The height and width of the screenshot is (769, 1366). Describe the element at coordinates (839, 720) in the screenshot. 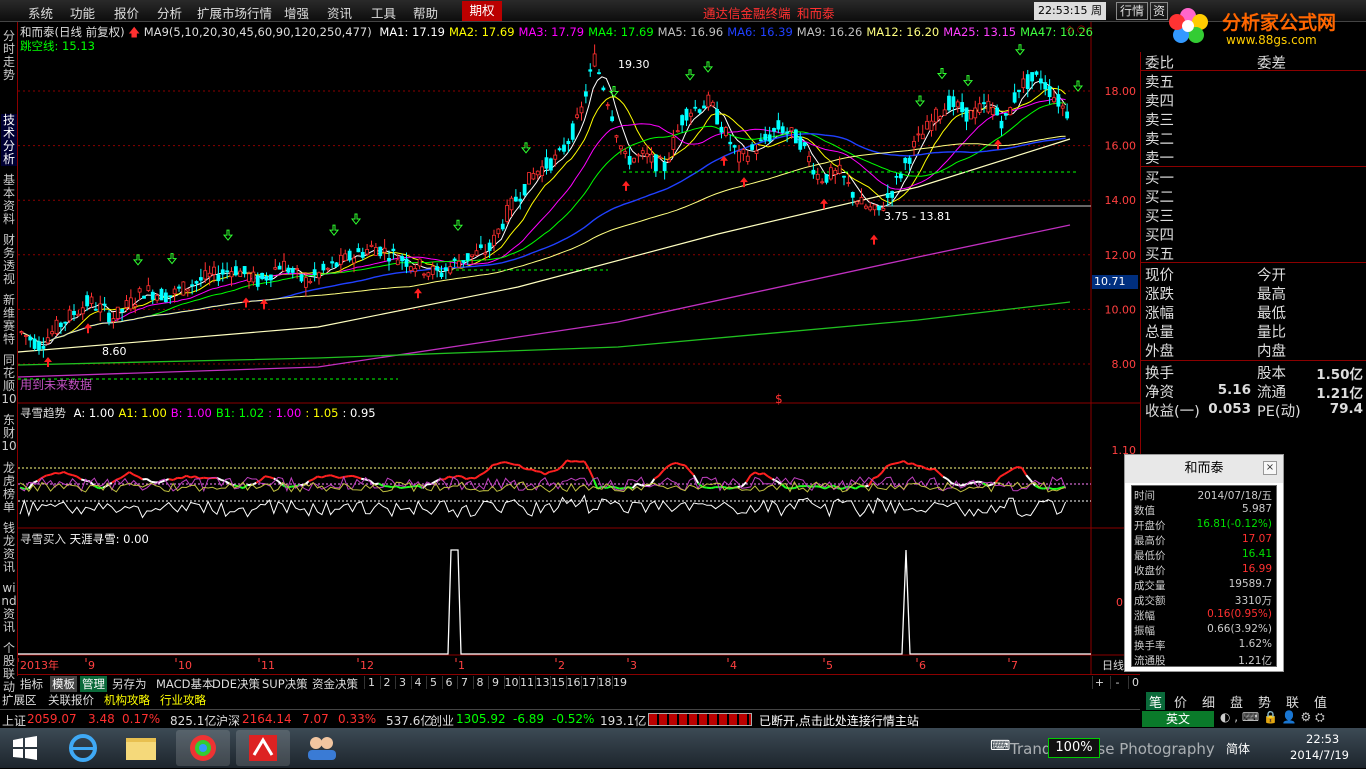

I see `connection-status: 已断开,点击此处连接行情主站` at that location.